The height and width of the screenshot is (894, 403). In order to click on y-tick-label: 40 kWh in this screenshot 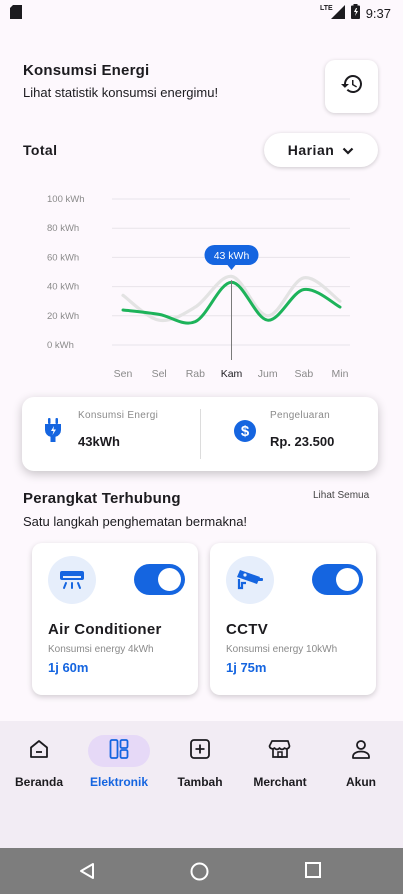, I will do `click(63, 287)`.